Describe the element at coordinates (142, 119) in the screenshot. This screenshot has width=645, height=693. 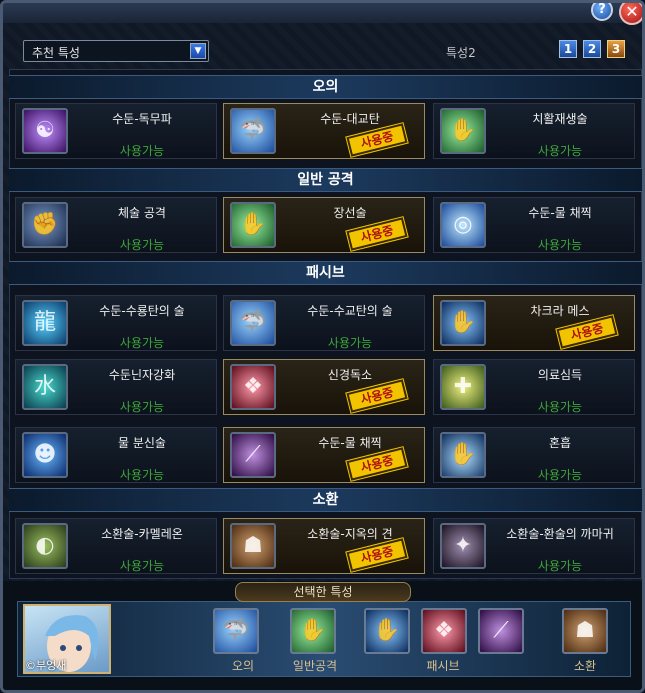
I see `skill-name: 수둔-독무파` at that location.